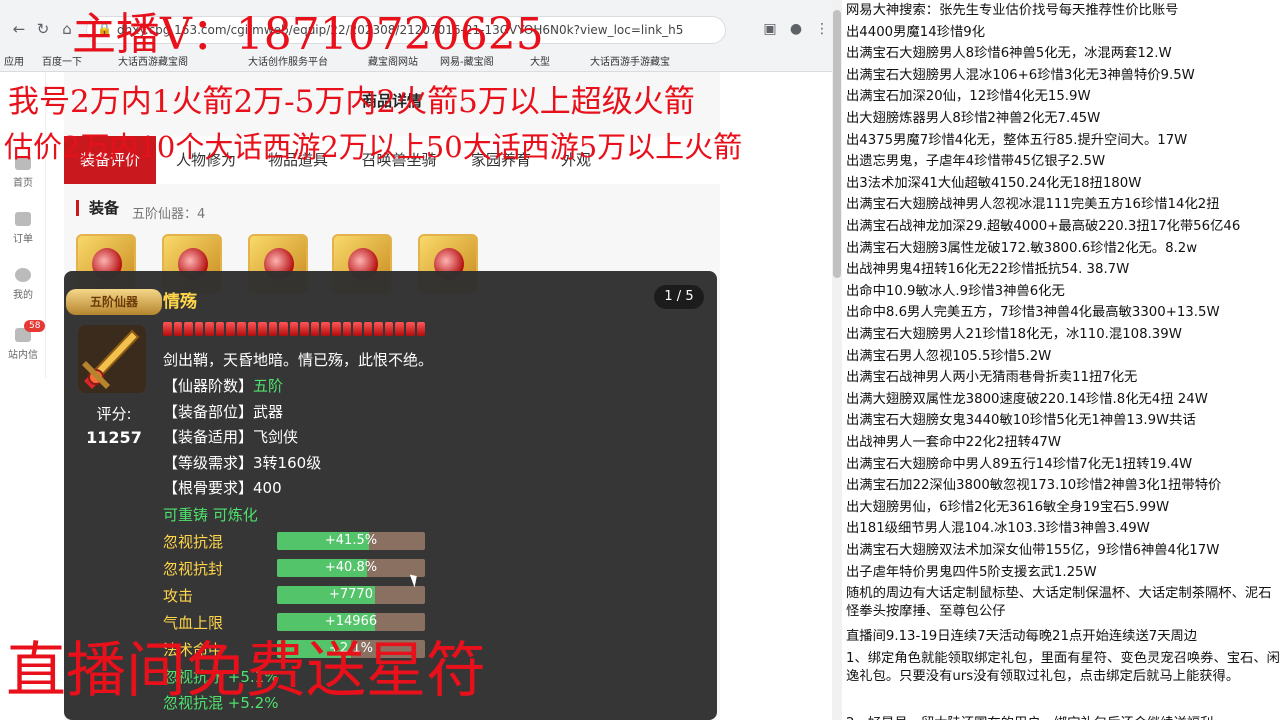  Describe the element at coordinates (208, 437) in the screenshot. I see `prop-label: 【装备适用】` at that location.